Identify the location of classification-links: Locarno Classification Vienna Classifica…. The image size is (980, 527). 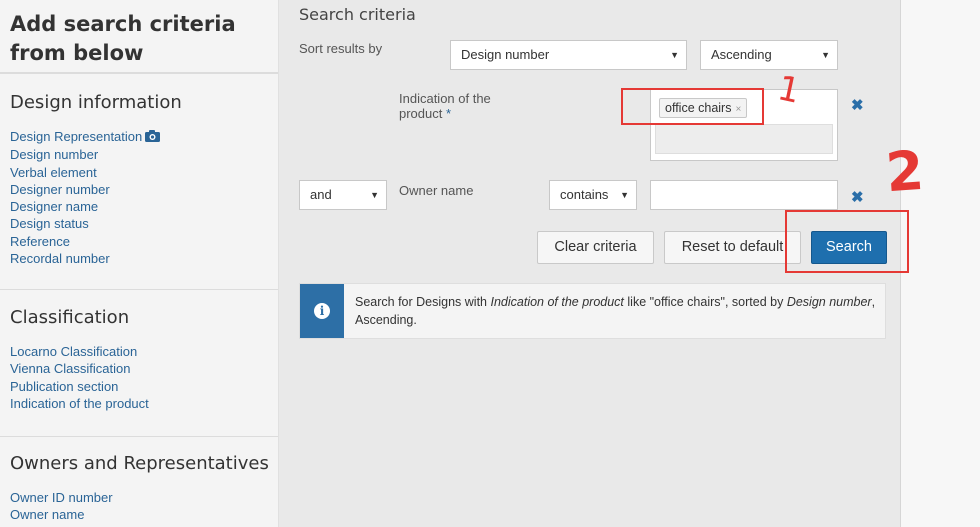
(79, 377).